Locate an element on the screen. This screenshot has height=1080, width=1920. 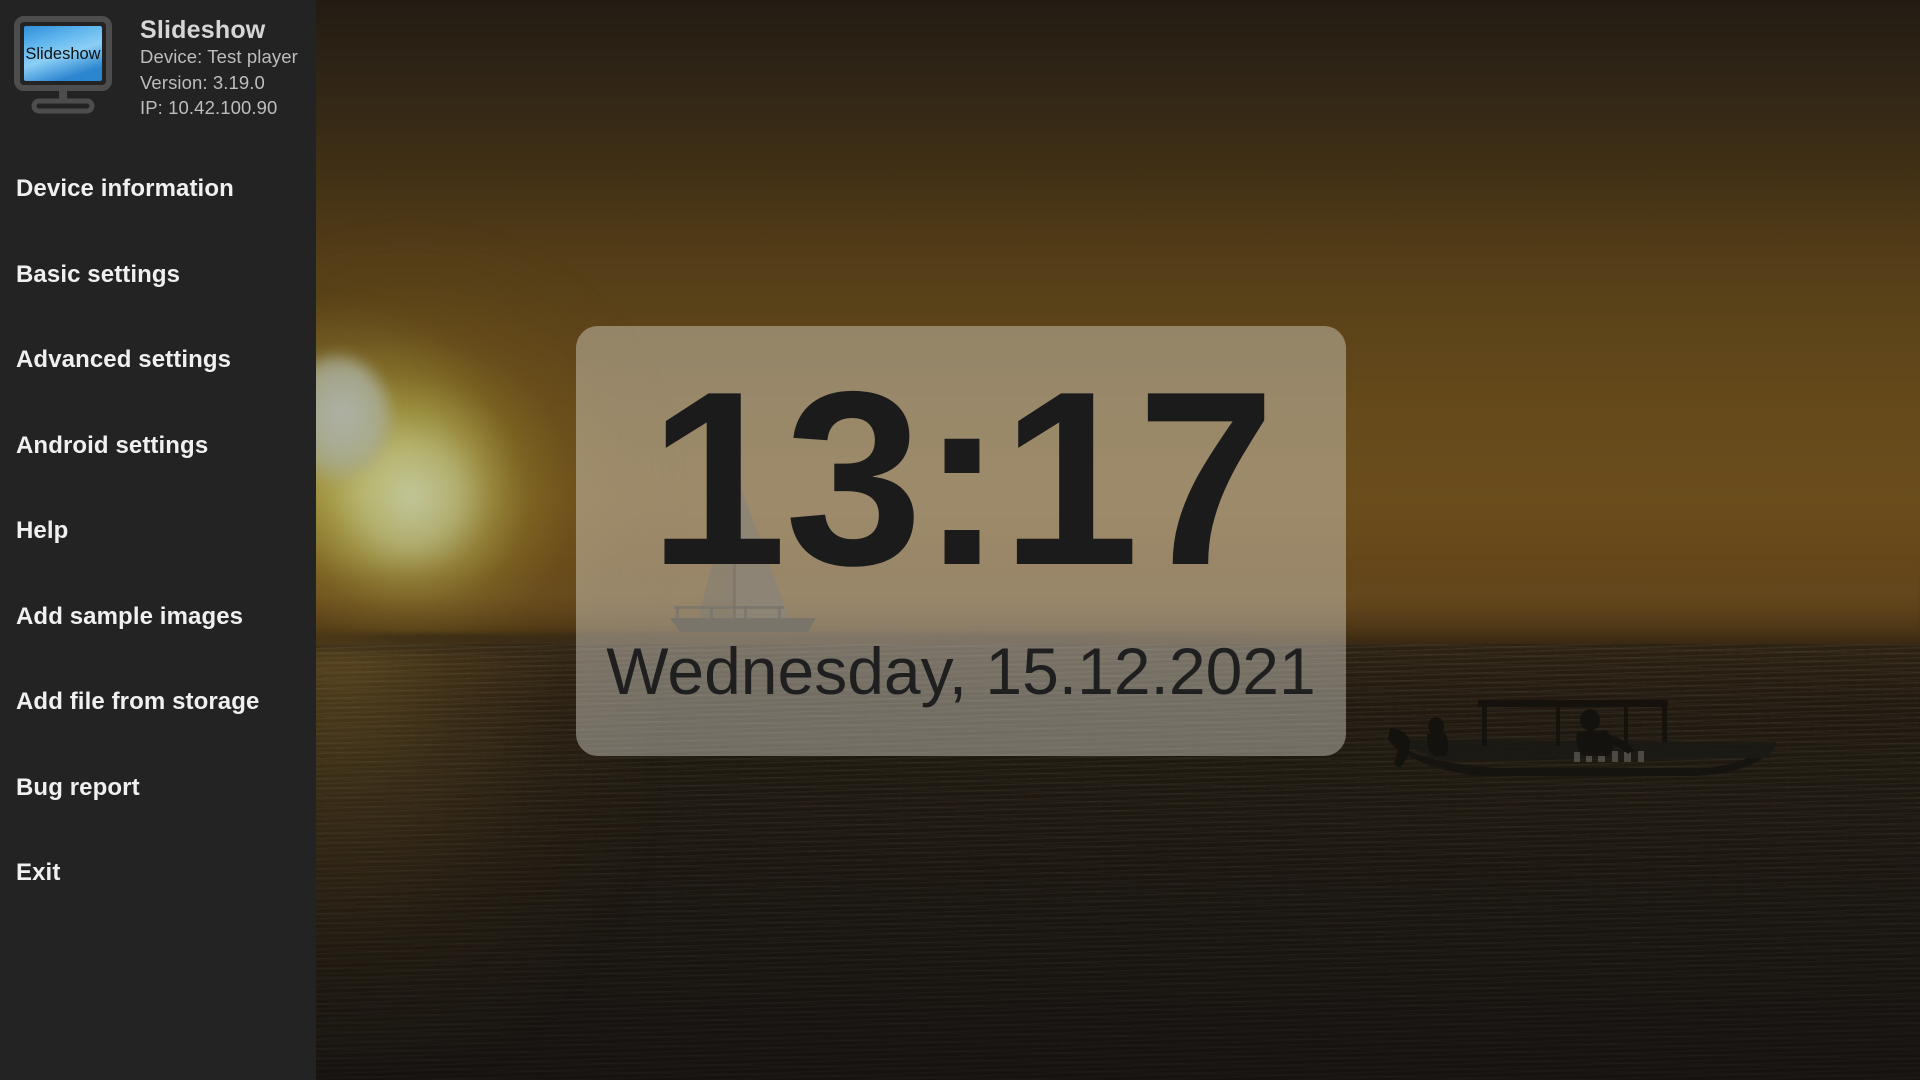
menu-item-android-settings: Android settings is located at coordinates (158, 446).